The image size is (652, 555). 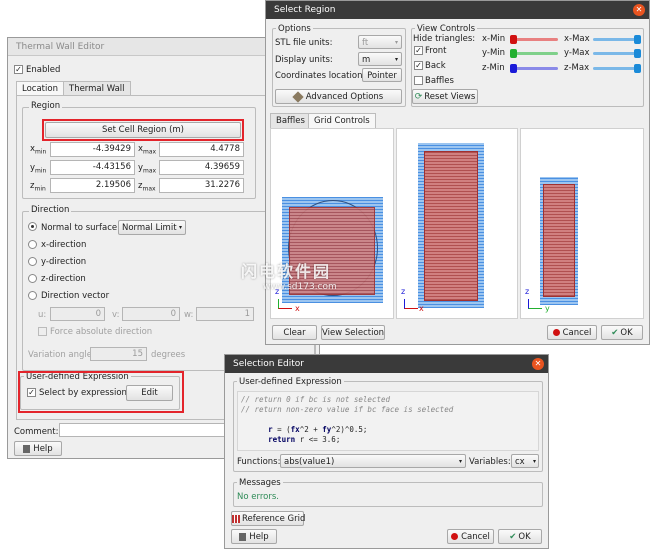 I want to click on tab-location: Location, so click(x=40, y=88).